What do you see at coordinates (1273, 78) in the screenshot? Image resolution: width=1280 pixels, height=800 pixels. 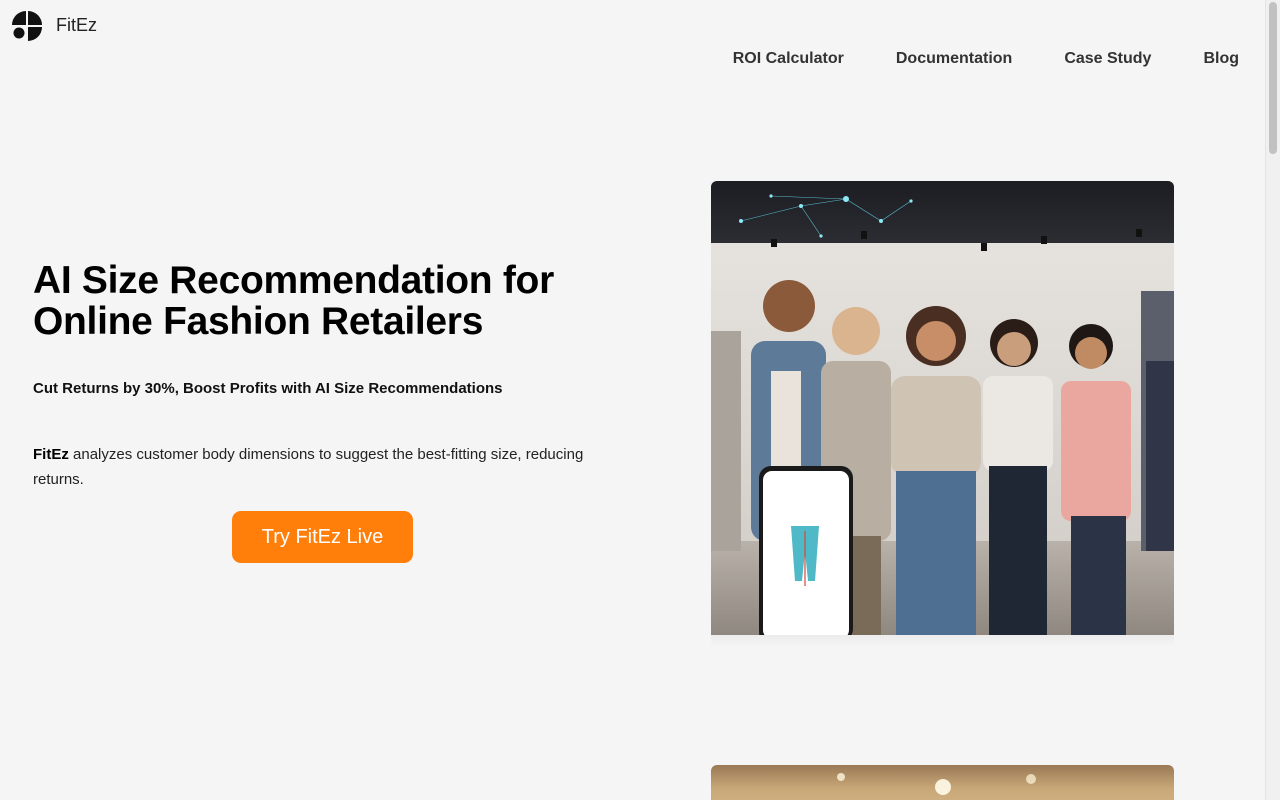 I see `scrollbar-thumb` at bounding box center [1273, 78].